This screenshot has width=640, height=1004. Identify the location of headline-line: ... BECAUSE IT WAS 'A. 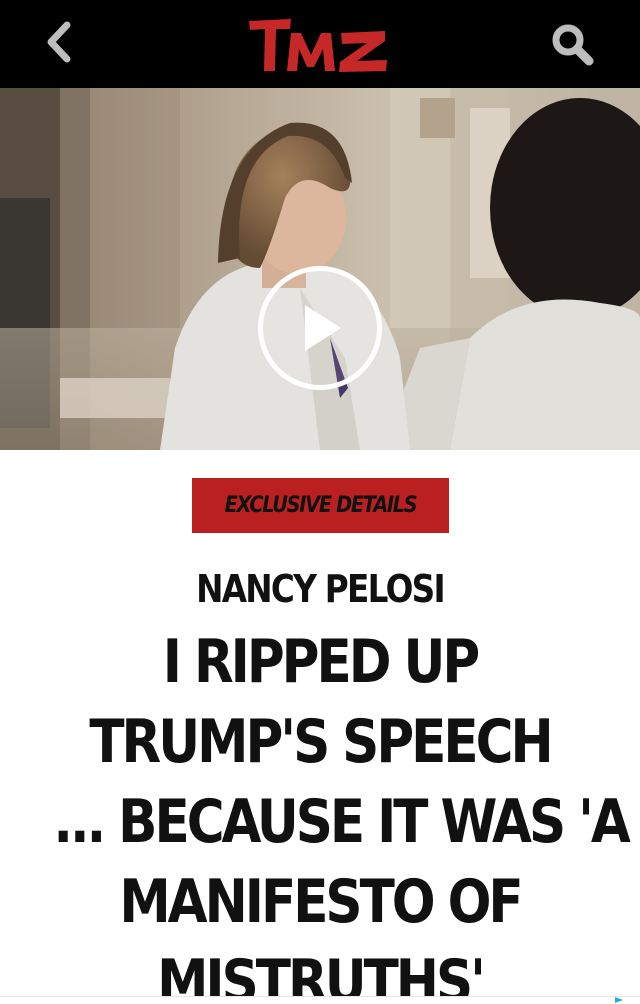
(341, 822).